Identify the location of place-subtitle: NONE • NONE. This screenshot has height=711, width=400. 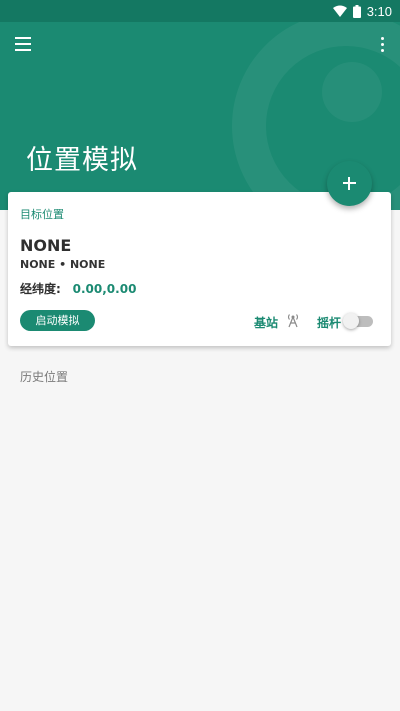
(63, 264).